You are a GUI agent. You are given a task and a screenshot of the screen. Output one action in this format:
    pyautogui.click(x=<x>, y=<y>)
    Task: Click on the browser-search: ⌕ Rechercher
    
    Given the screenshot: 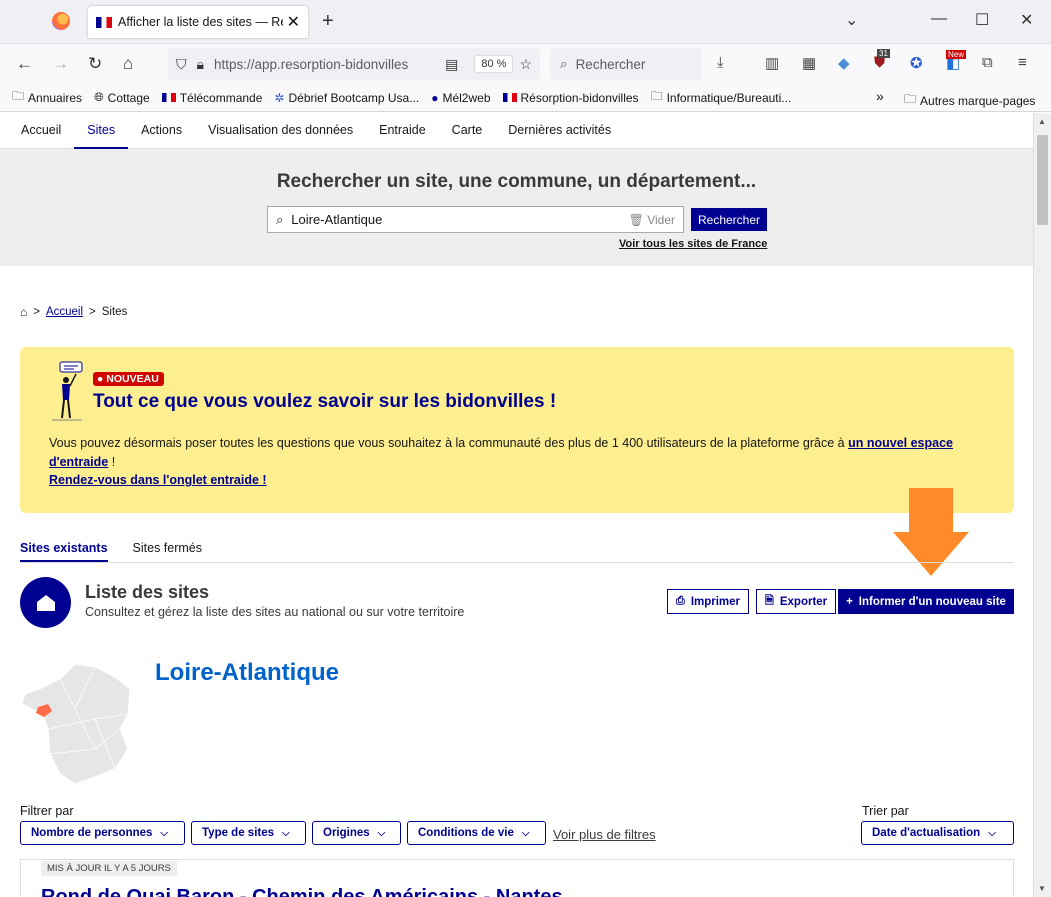 What is the action you would take?
    pyautogui.click(x=626, y=64)
    